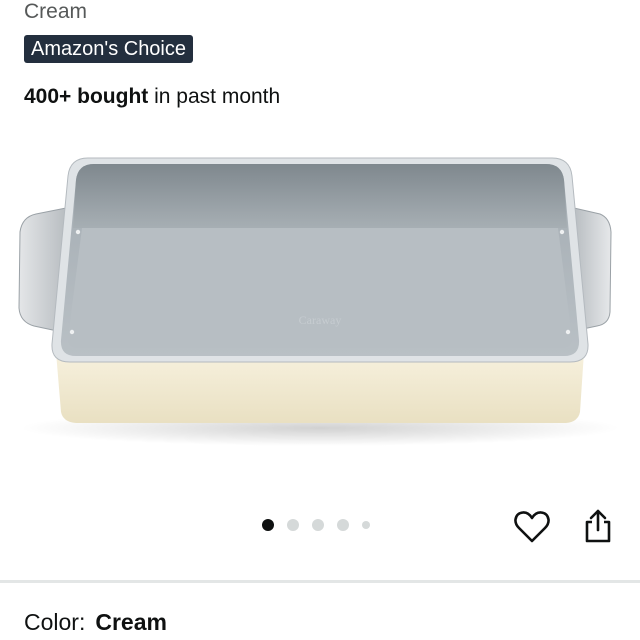  Describe the element at coordinates (131, 622) in the screenshot. I see `color-value: Cream` at that location.